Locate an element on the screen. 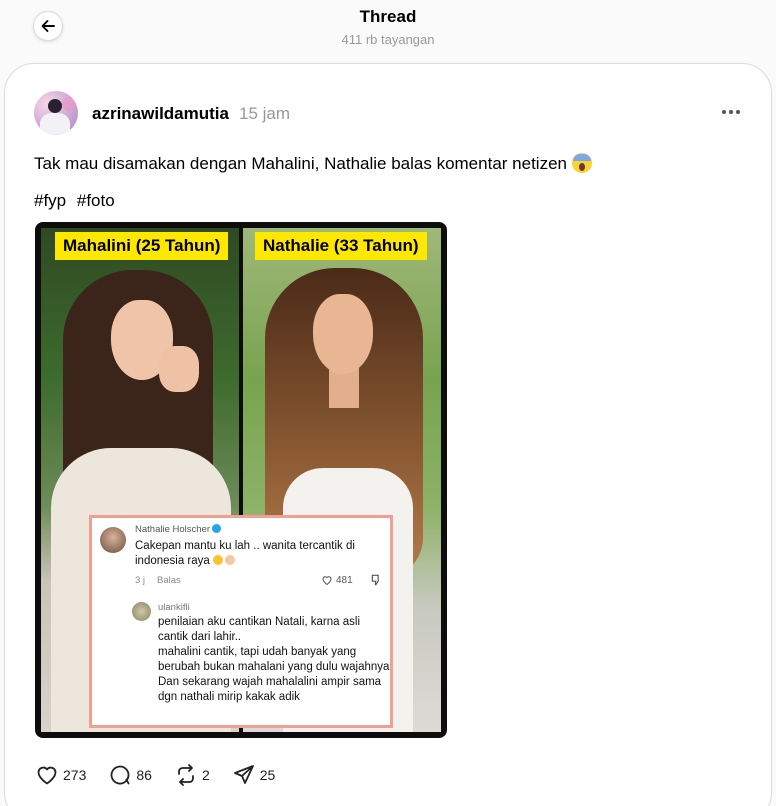 The height and width of the screenshot is (806, 776). verified-badge-icon is located at coordinates (216, 528).